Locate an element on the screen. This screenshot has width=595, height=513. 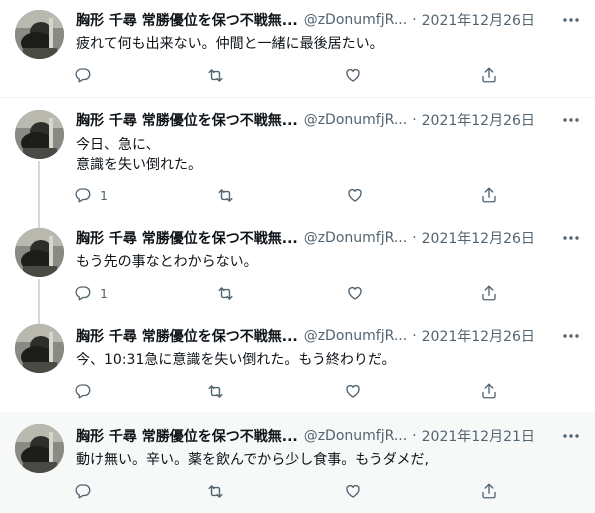
tweet-text: 疲れて何も出来ない。仲間と一緒に最後居たい。 is located at coordinates (230, 44).